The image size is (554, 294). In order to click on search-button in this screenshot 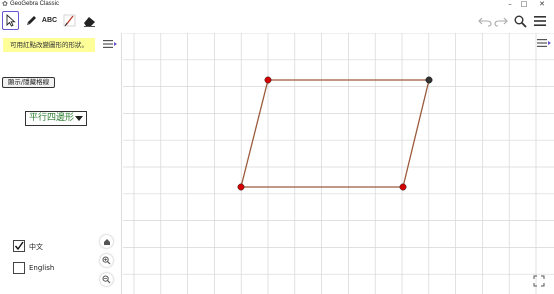, I will do `click(520, 21)`.